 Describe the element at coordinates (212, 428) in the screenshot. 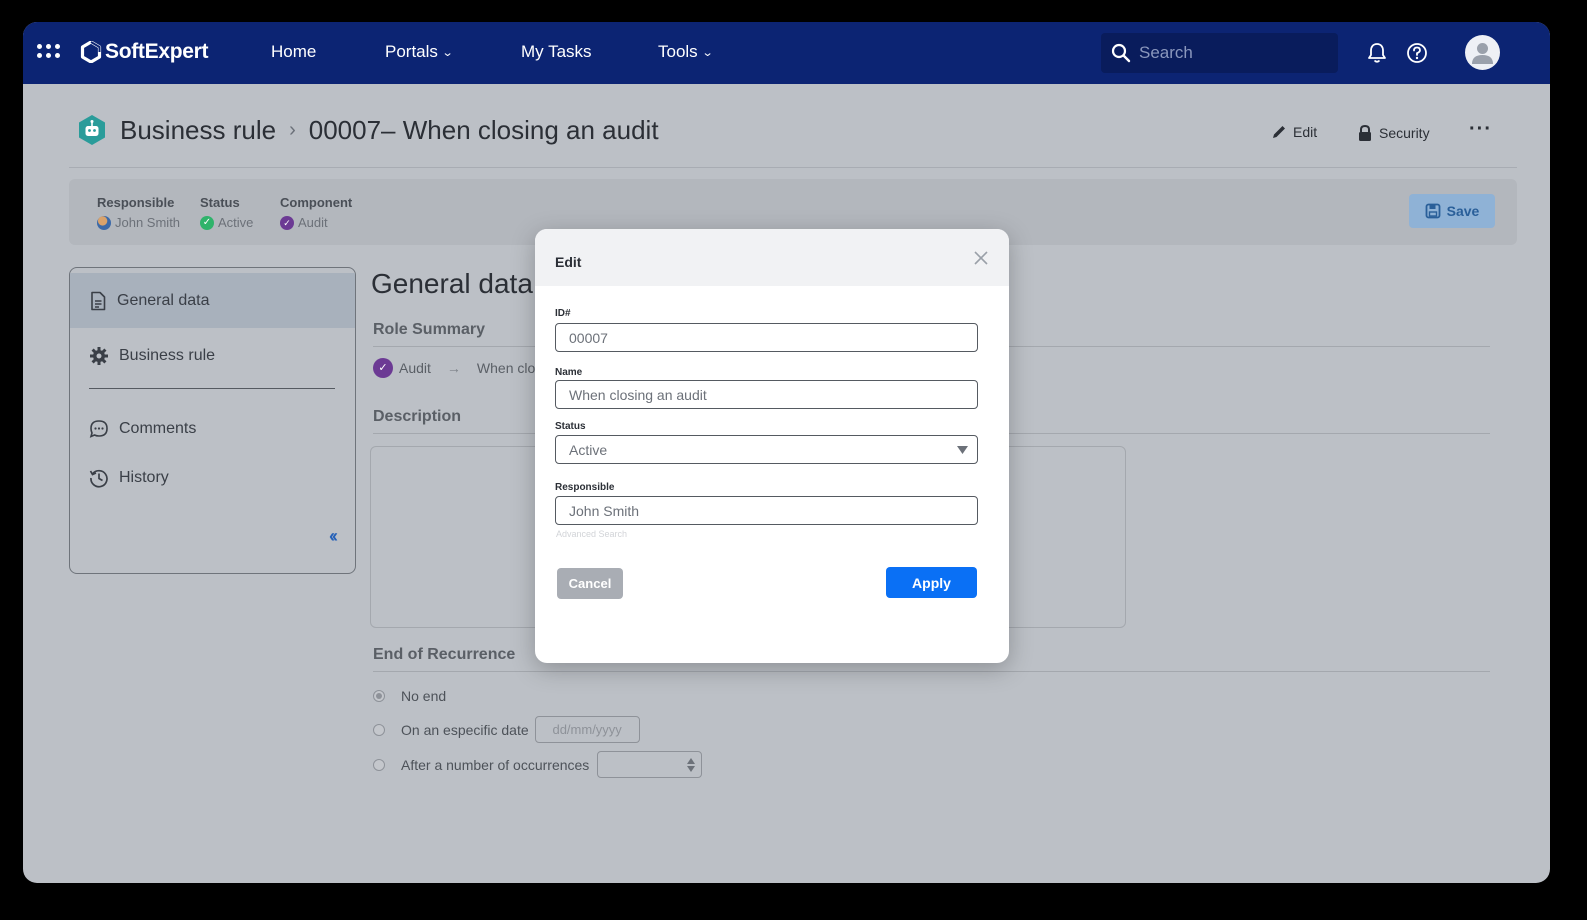

I see `sidebar-item-comments: Comments` at that location.